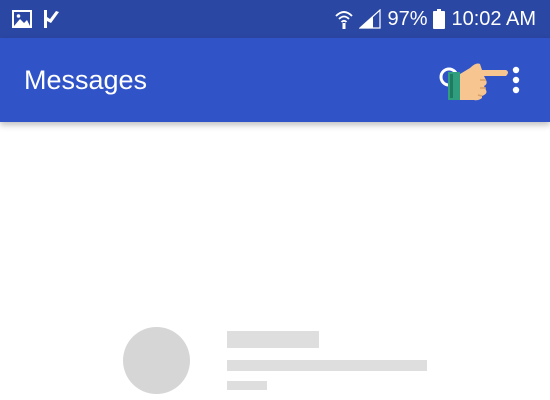 The image size is (550, 400). Describe the element at coordinates (156, 360) in the screenshot. I see `avatar-placeholder` at that location.